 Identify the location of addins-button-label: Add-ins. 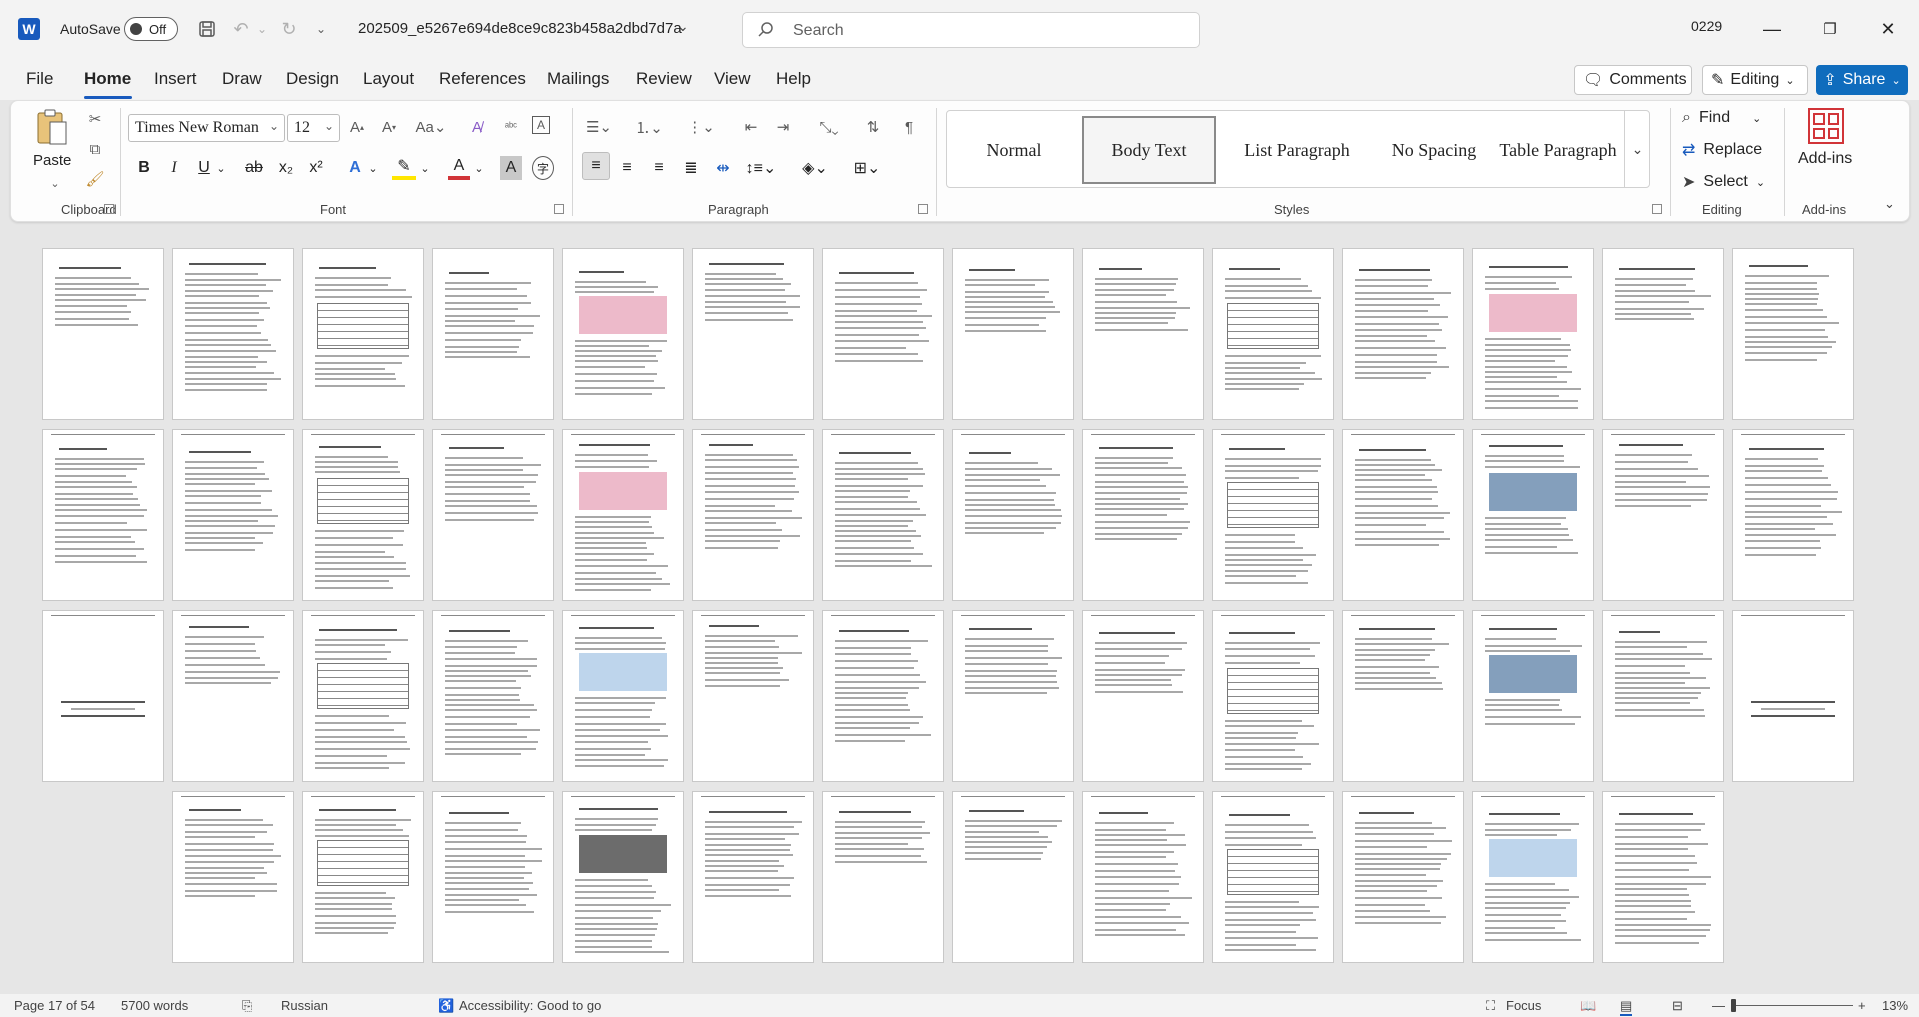
(1825, 159).